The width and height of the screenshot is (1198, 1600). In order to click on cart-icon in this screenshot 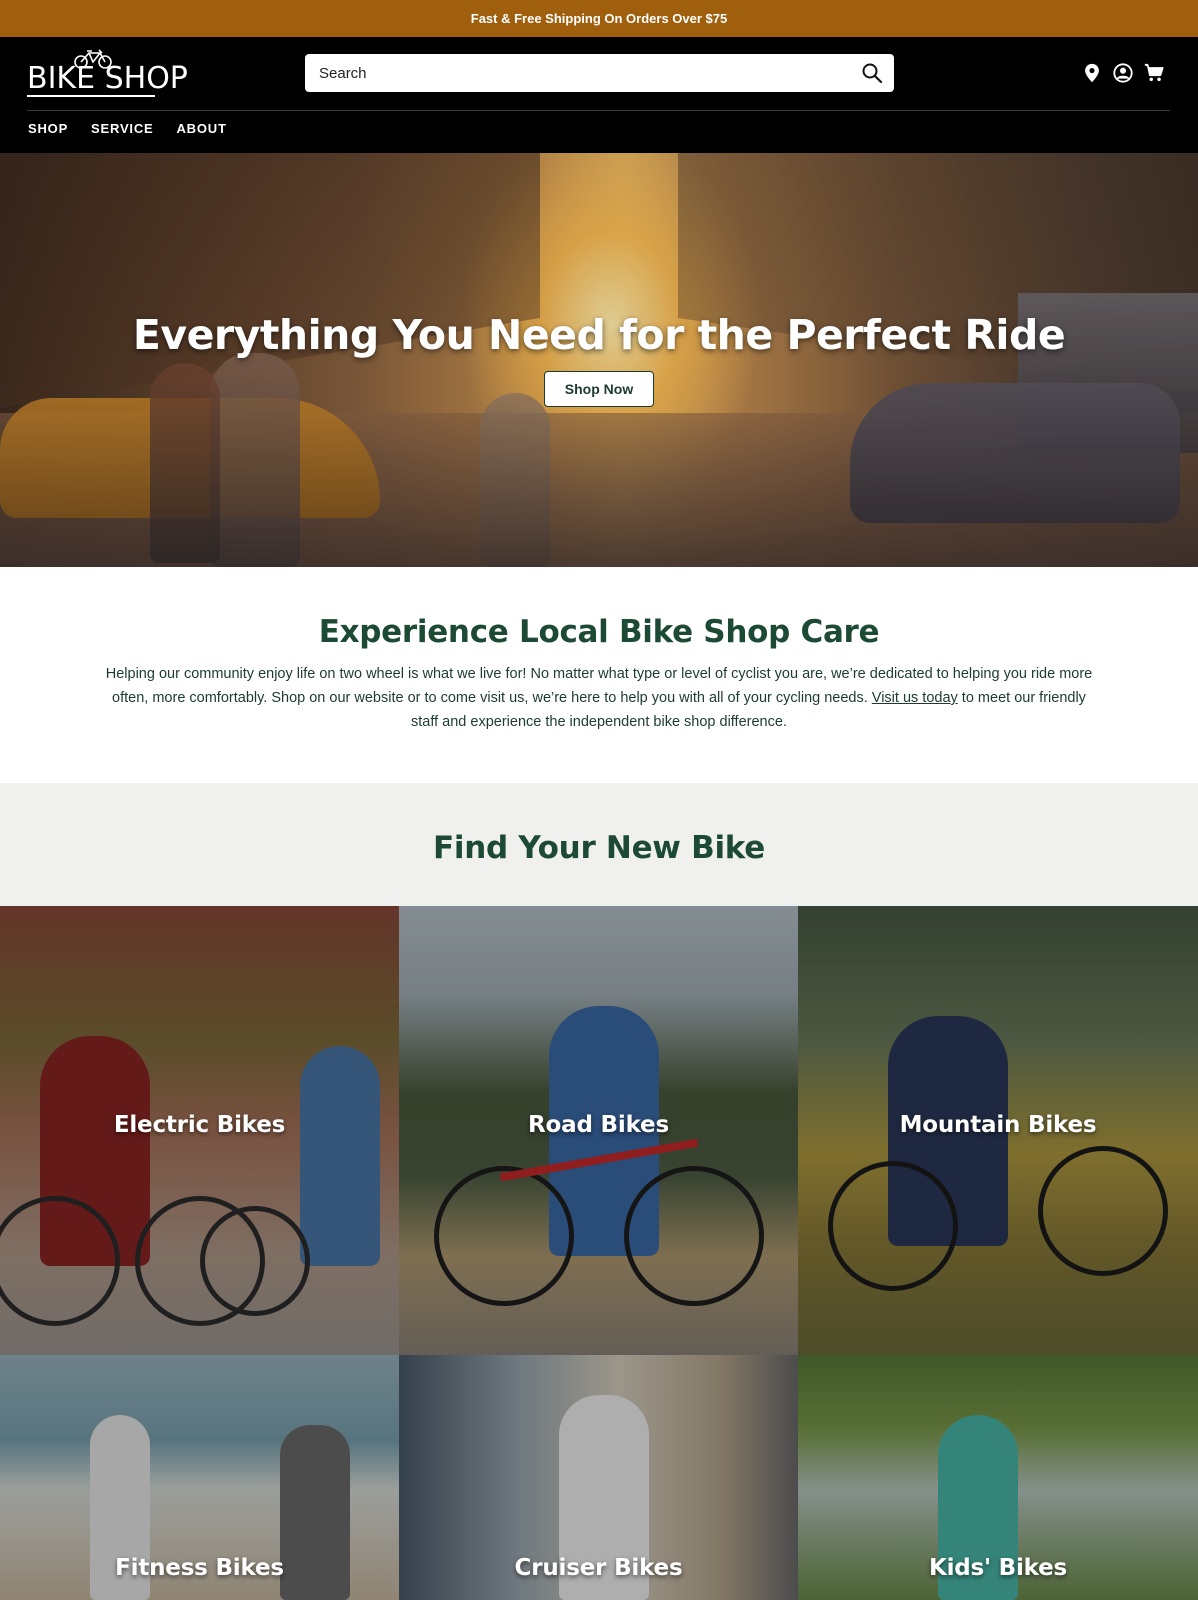, I will do `click(1154, 73)`.